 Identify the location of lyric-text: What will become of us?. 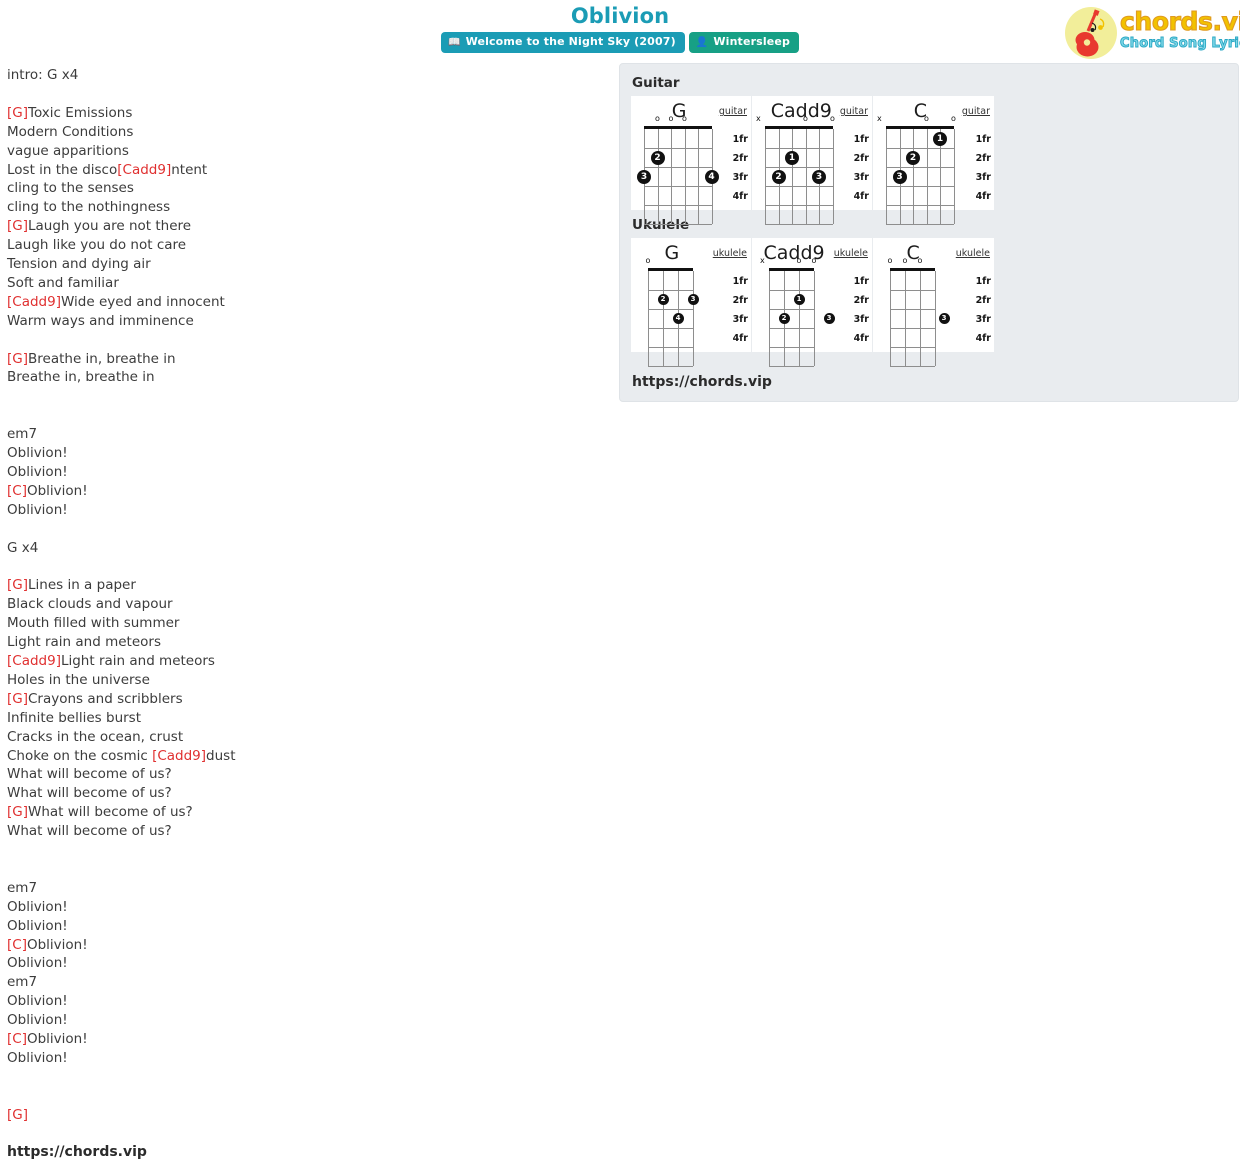
(110, 812).